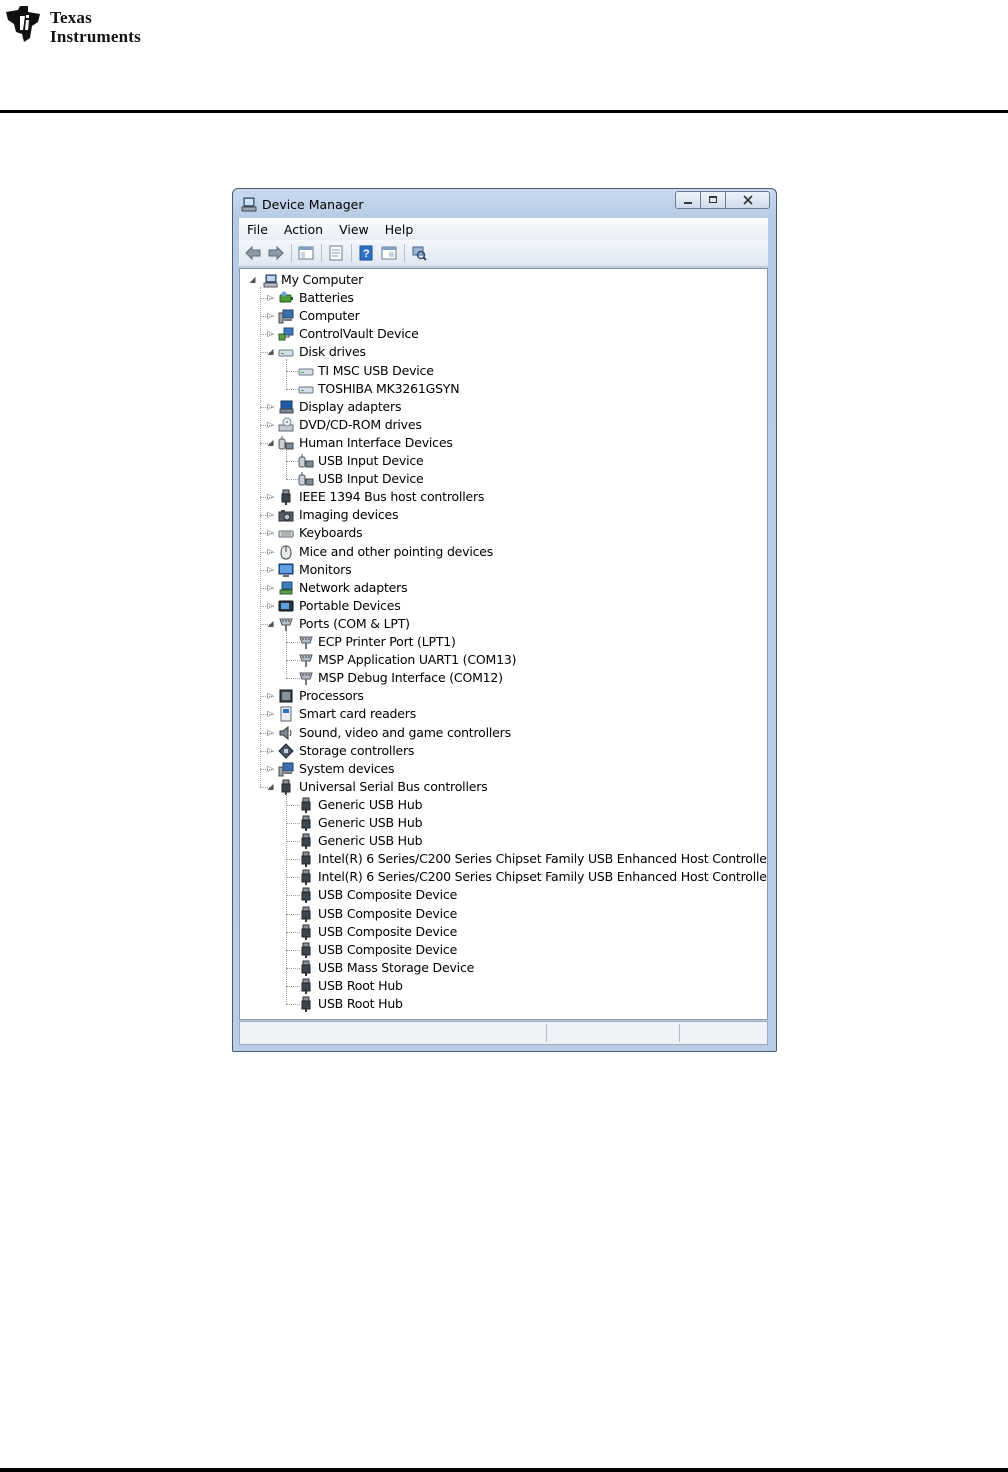  Describe the element at coordinates (306, 253) in the screenshot. I see `show-hide-tree-button` at that location.